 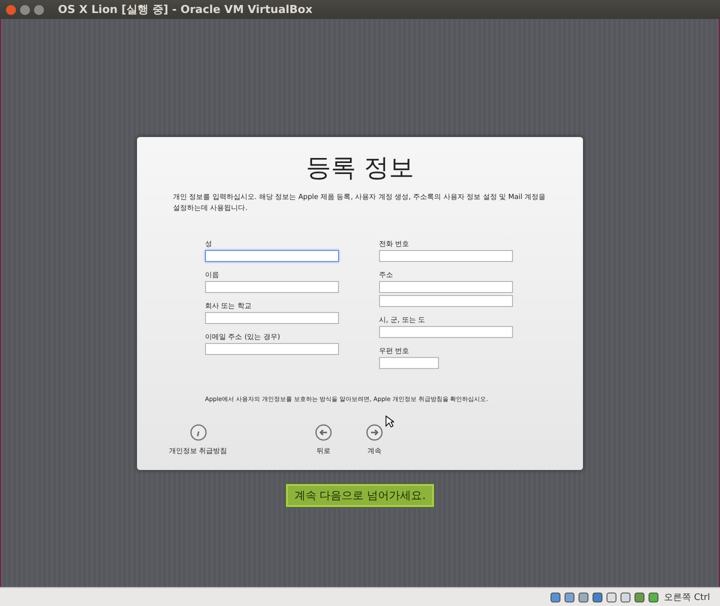 I want to click on window-title: OS X Lion [실행 중] - Oracle VM VirtualBox, so click(x=185, y=9).